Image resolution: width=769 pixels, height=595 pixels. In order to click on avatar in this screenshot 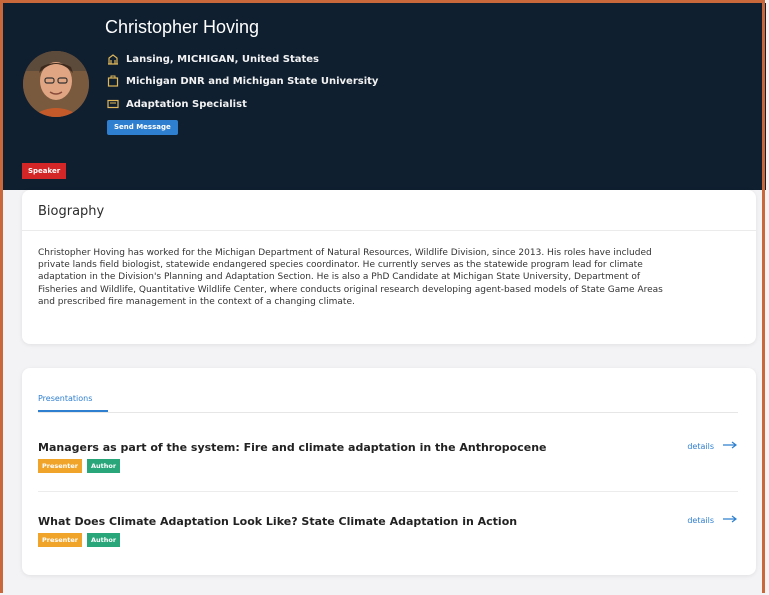, I will do `click(56, 84)`.